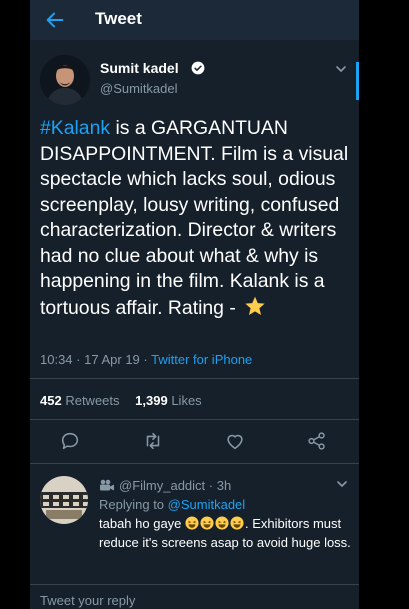 Image resolution: width=409 pixels, height=609 pixels. What do you see at coordinates (255, 305) in the screenshot?
I see `star-icon` at bounding box center [255, 305].